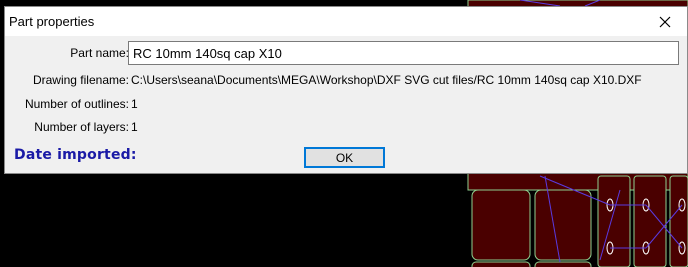 This screenshot has width=688, height=267. I want to click on ok-button: OK, so click(344, 157).